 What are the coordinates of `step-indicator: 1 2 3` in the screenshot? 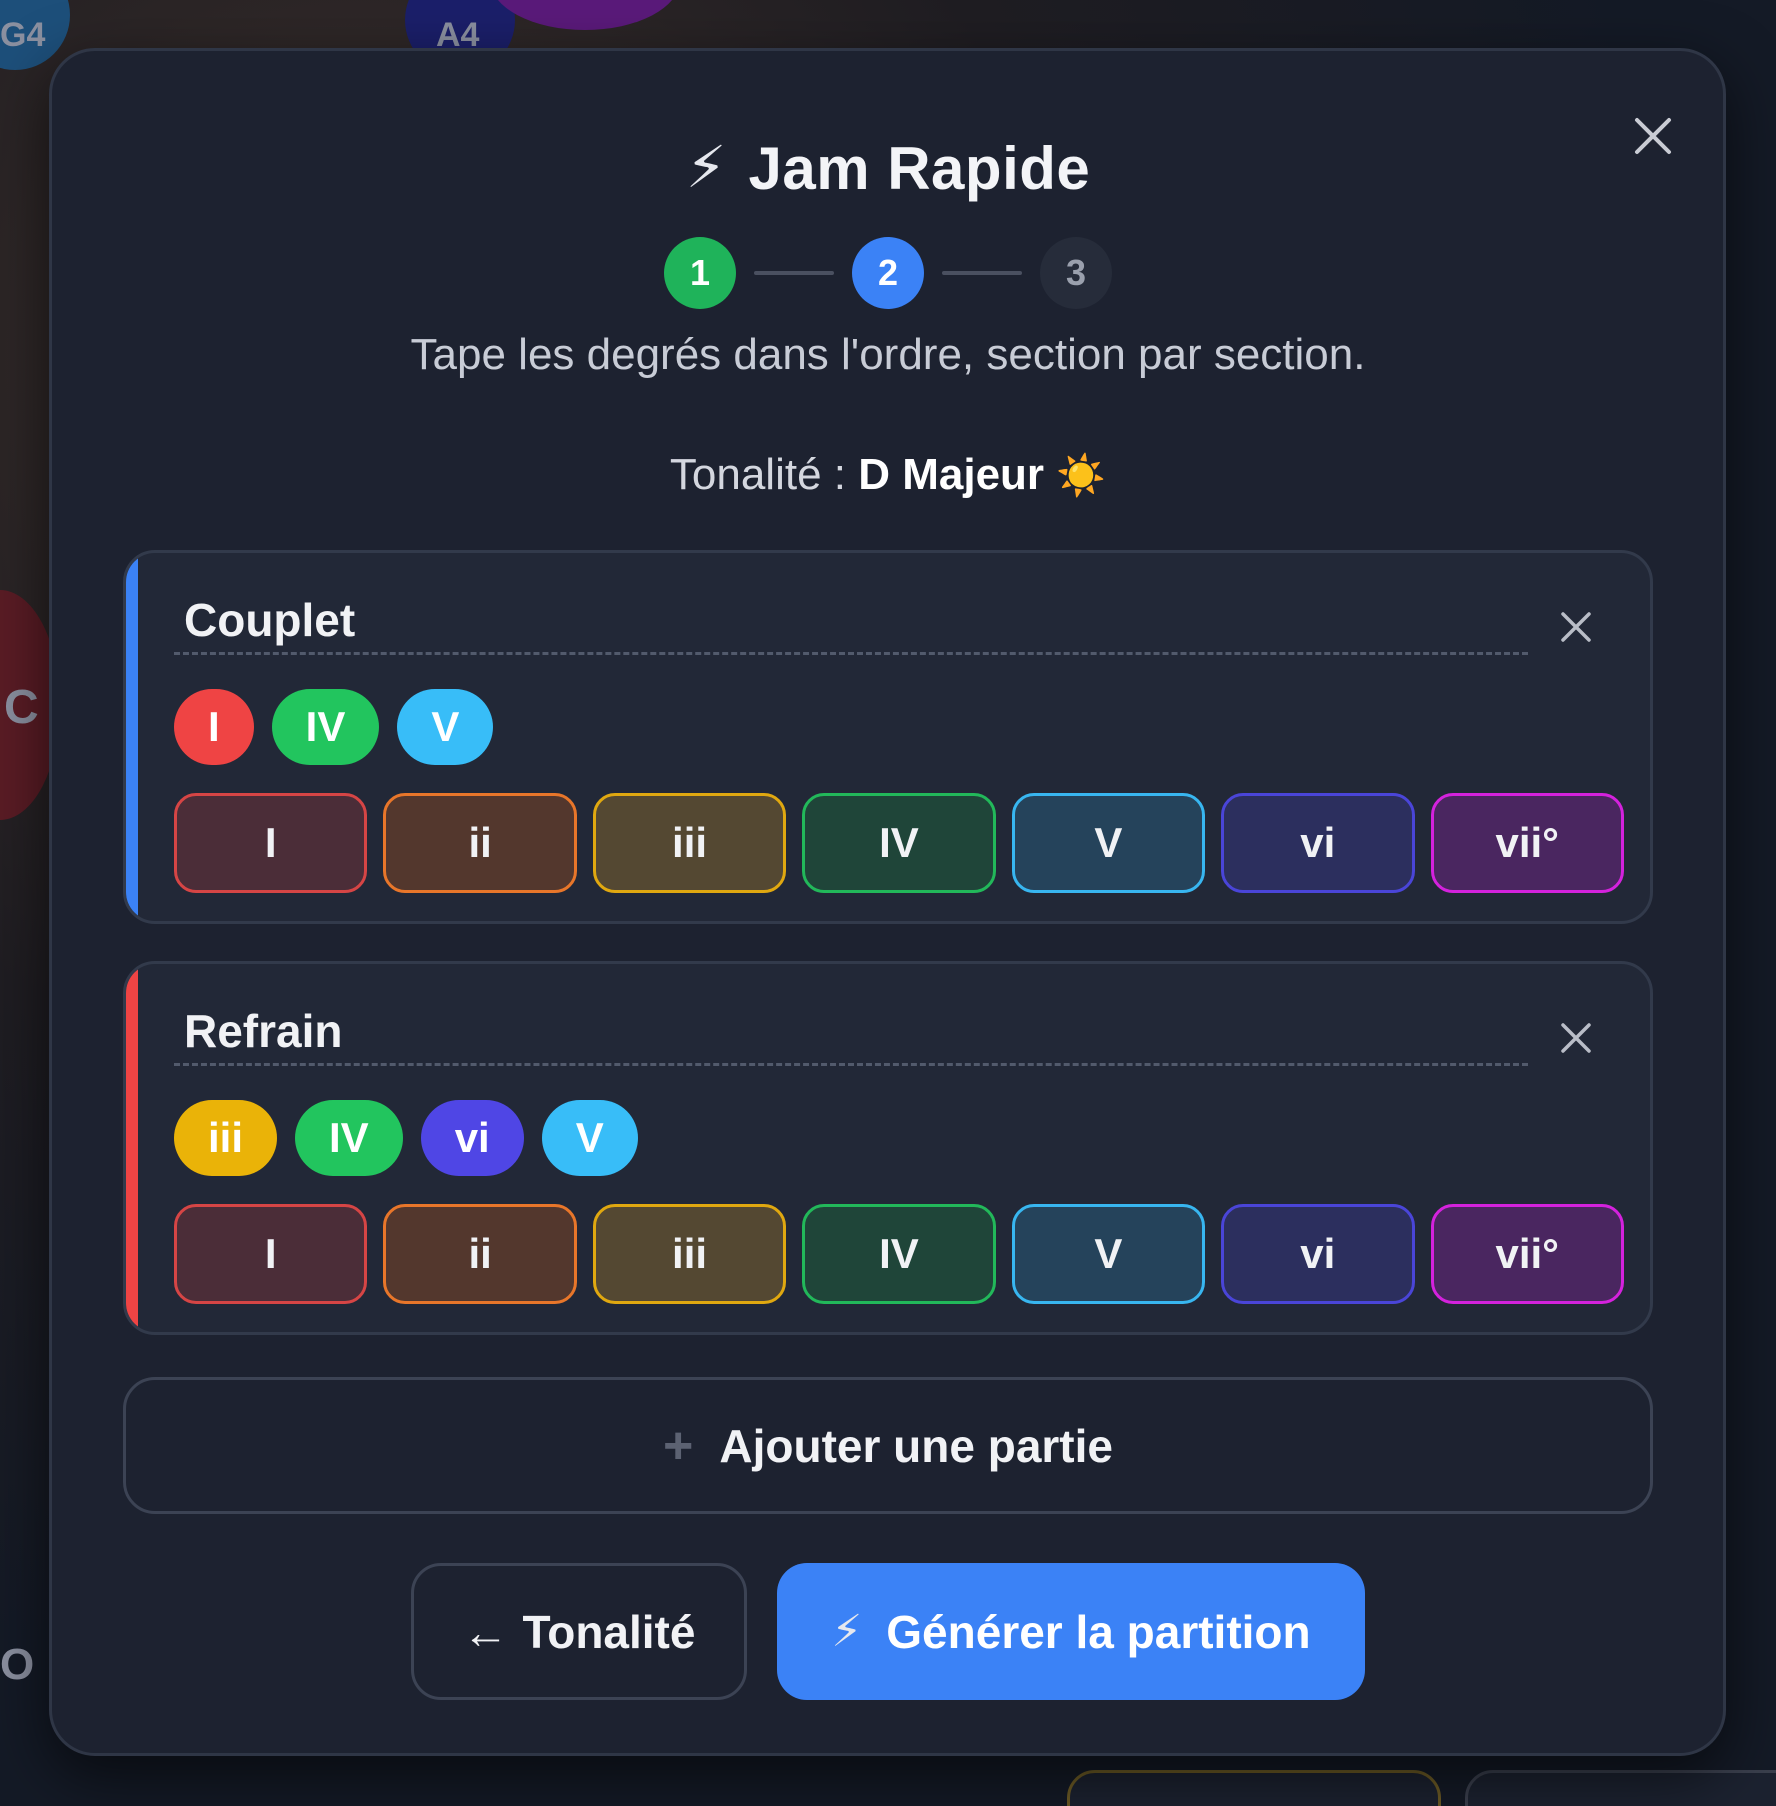 It's located at (888, 273).